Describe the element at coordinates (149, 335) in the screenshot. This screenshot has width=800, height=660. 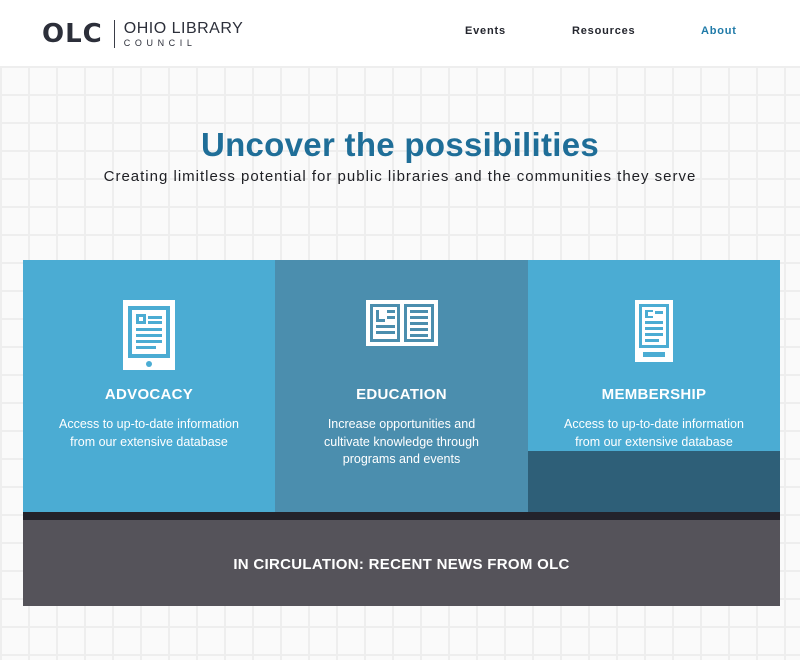
I see `tablet-document-icon` at that location.